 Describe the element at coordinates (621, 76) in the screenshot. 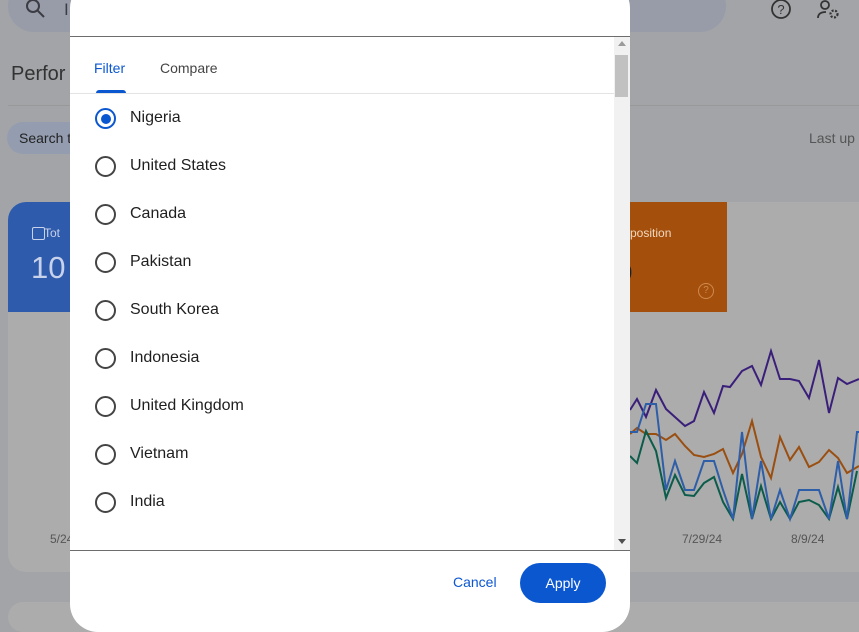

I see `scrollbar-thumb` at that location.